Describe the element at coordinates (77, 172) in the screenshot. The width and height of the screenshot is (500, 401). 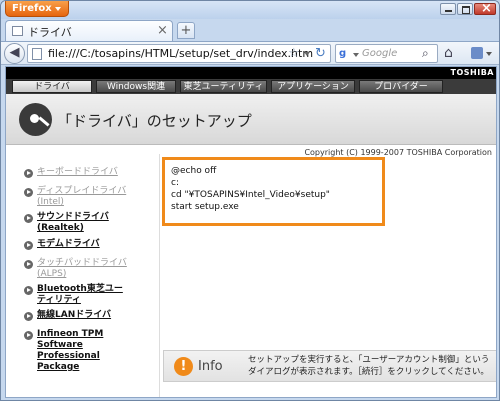
I see `driver-item-label: キーボードドライバ` at that location.